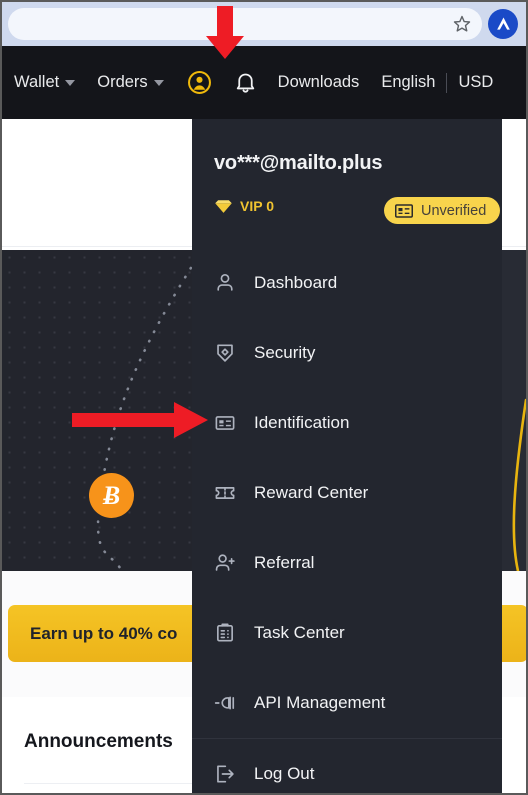  I want to click on nav-item-wallet: Wallet, so click(45, 82).